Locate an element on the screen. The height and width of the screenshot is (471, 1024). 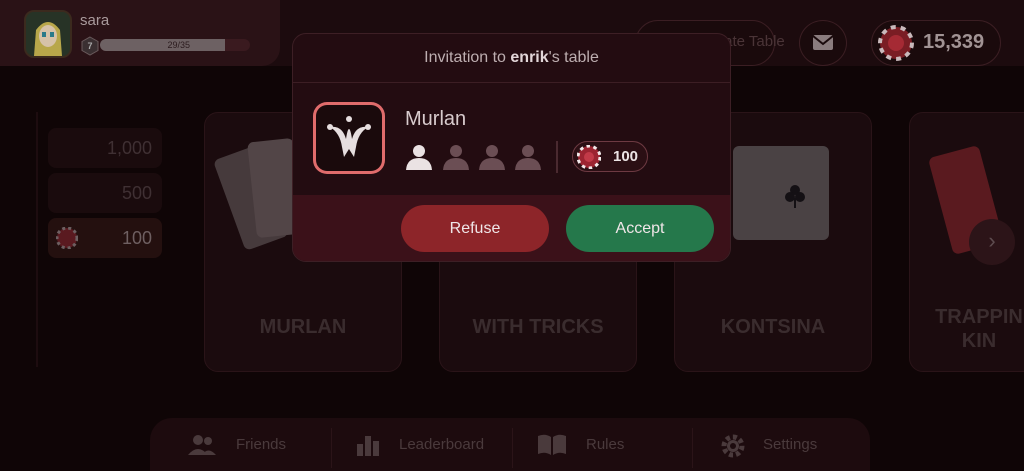
gear-icon is located at coordinates (733, 446).